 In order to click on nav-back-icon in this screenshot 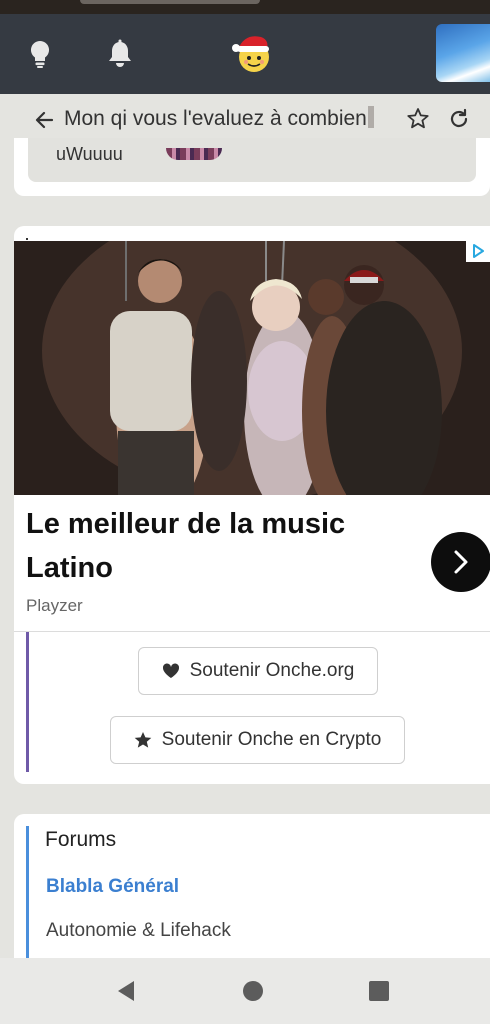, I will do `click(126, 991)`.